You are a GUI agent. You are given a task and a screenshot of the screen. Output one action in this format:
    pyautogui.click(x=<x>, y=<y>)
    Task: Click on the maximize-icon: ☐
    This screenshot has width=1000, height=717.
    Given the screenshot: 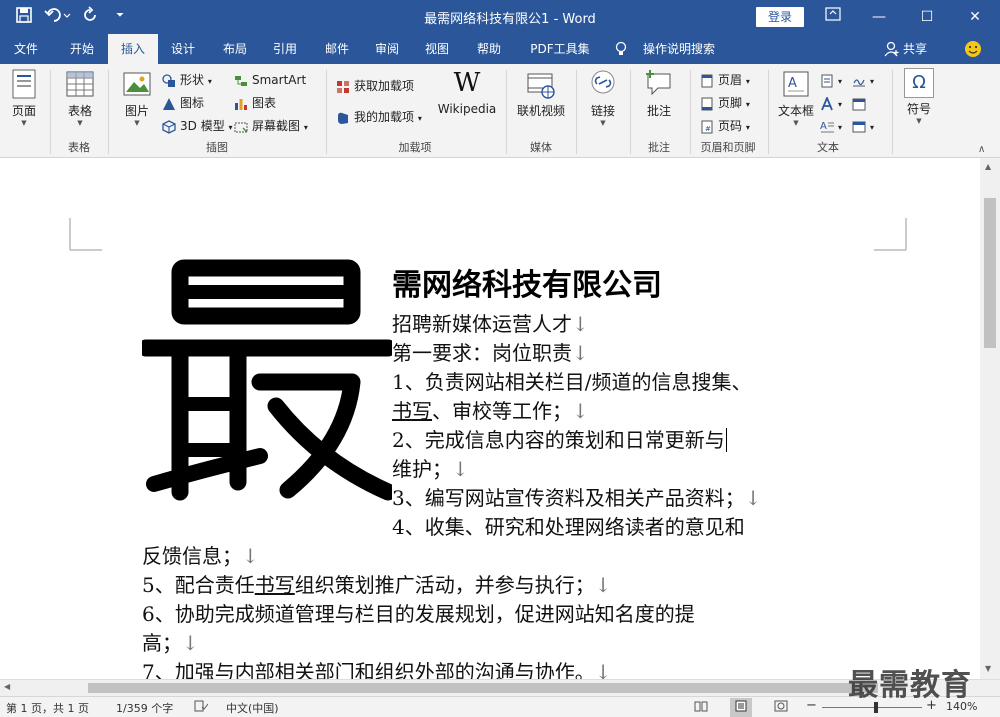 What is the action you would take?
    pyautogui.click(x=927, y=17)
    